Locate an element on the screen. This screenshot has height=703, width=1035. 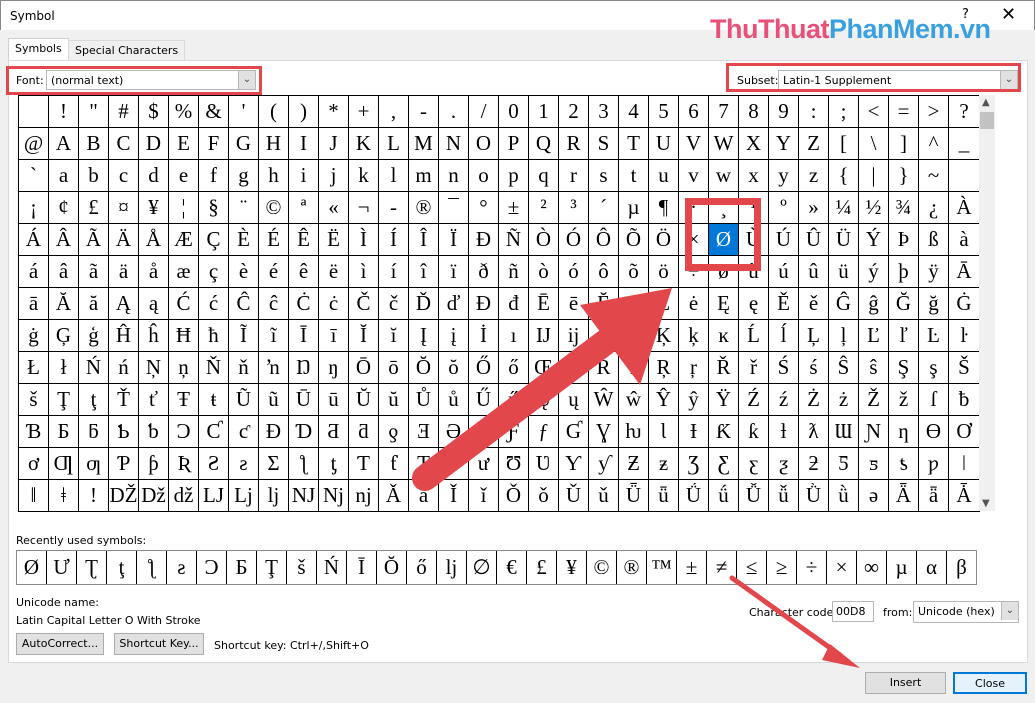
symbol-cell: Ĥ is located at coordinates (124, 336).